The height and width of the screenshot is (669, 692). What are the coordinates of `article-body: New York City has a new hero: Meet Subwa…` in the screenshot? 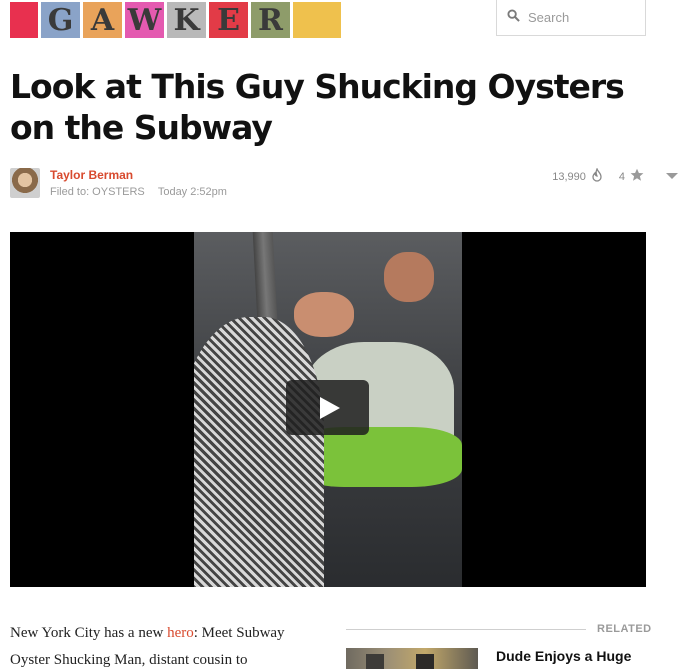 It's located at (165, 644).